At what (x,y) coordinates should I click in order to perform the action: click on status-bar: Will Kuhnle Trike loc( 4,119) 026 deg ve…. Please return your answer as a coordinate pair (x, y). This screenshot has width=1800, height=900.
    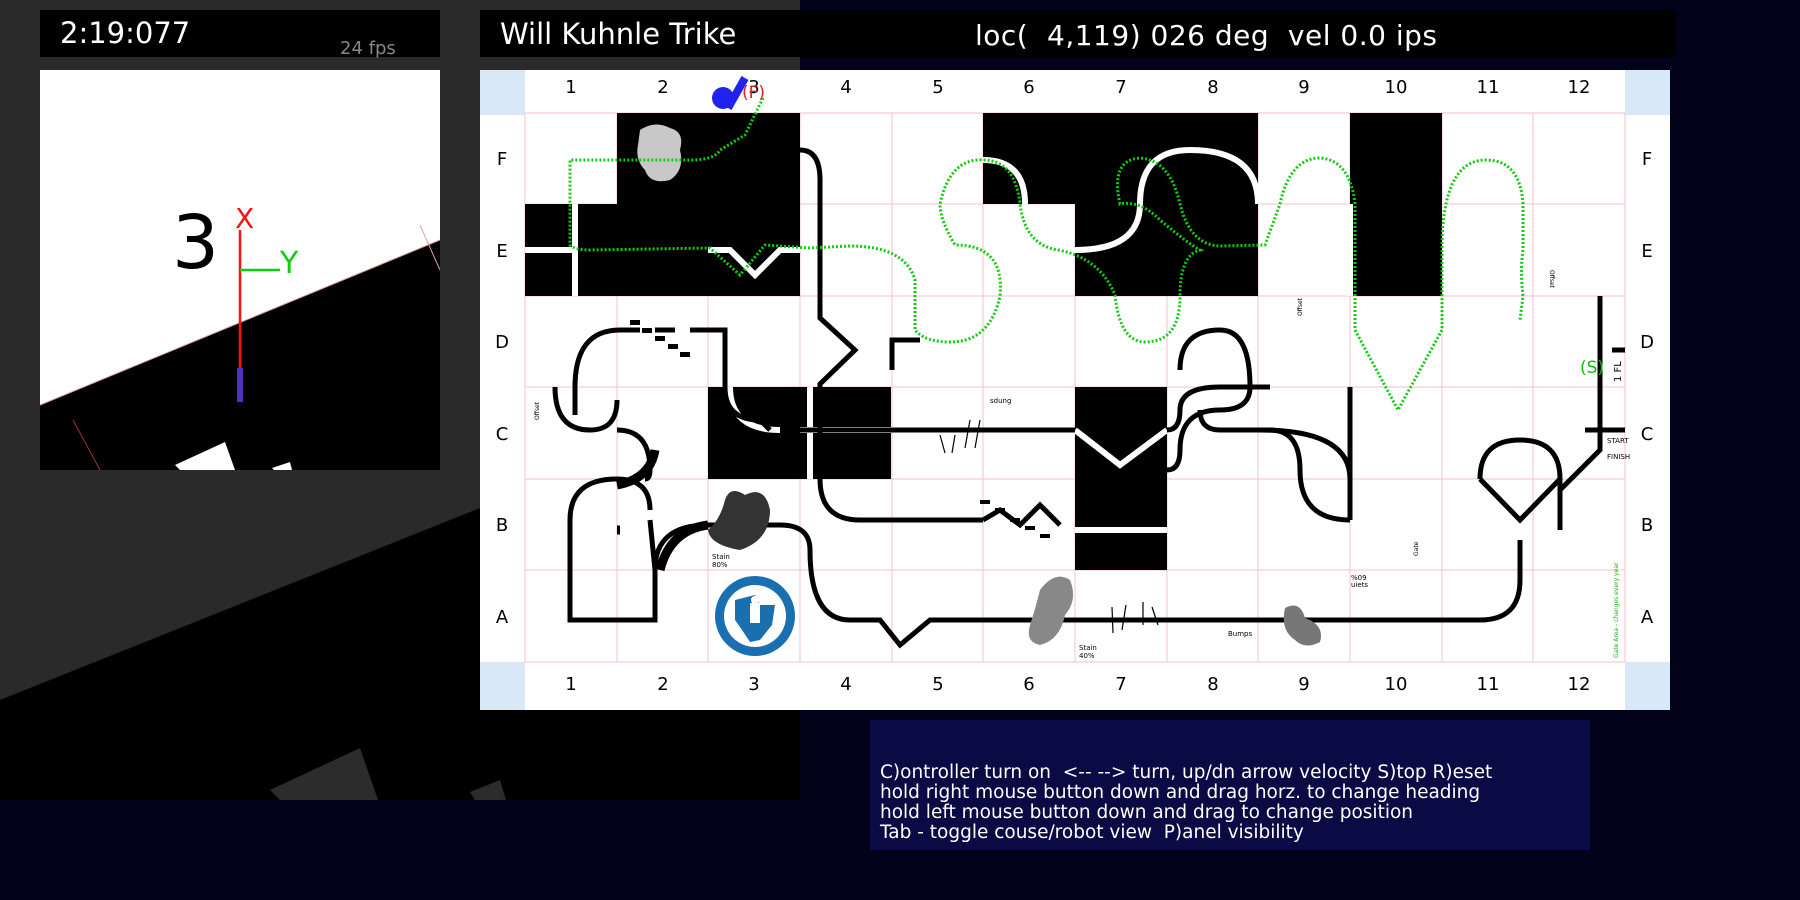
    Looking at the image, I should click on (1078, 33).